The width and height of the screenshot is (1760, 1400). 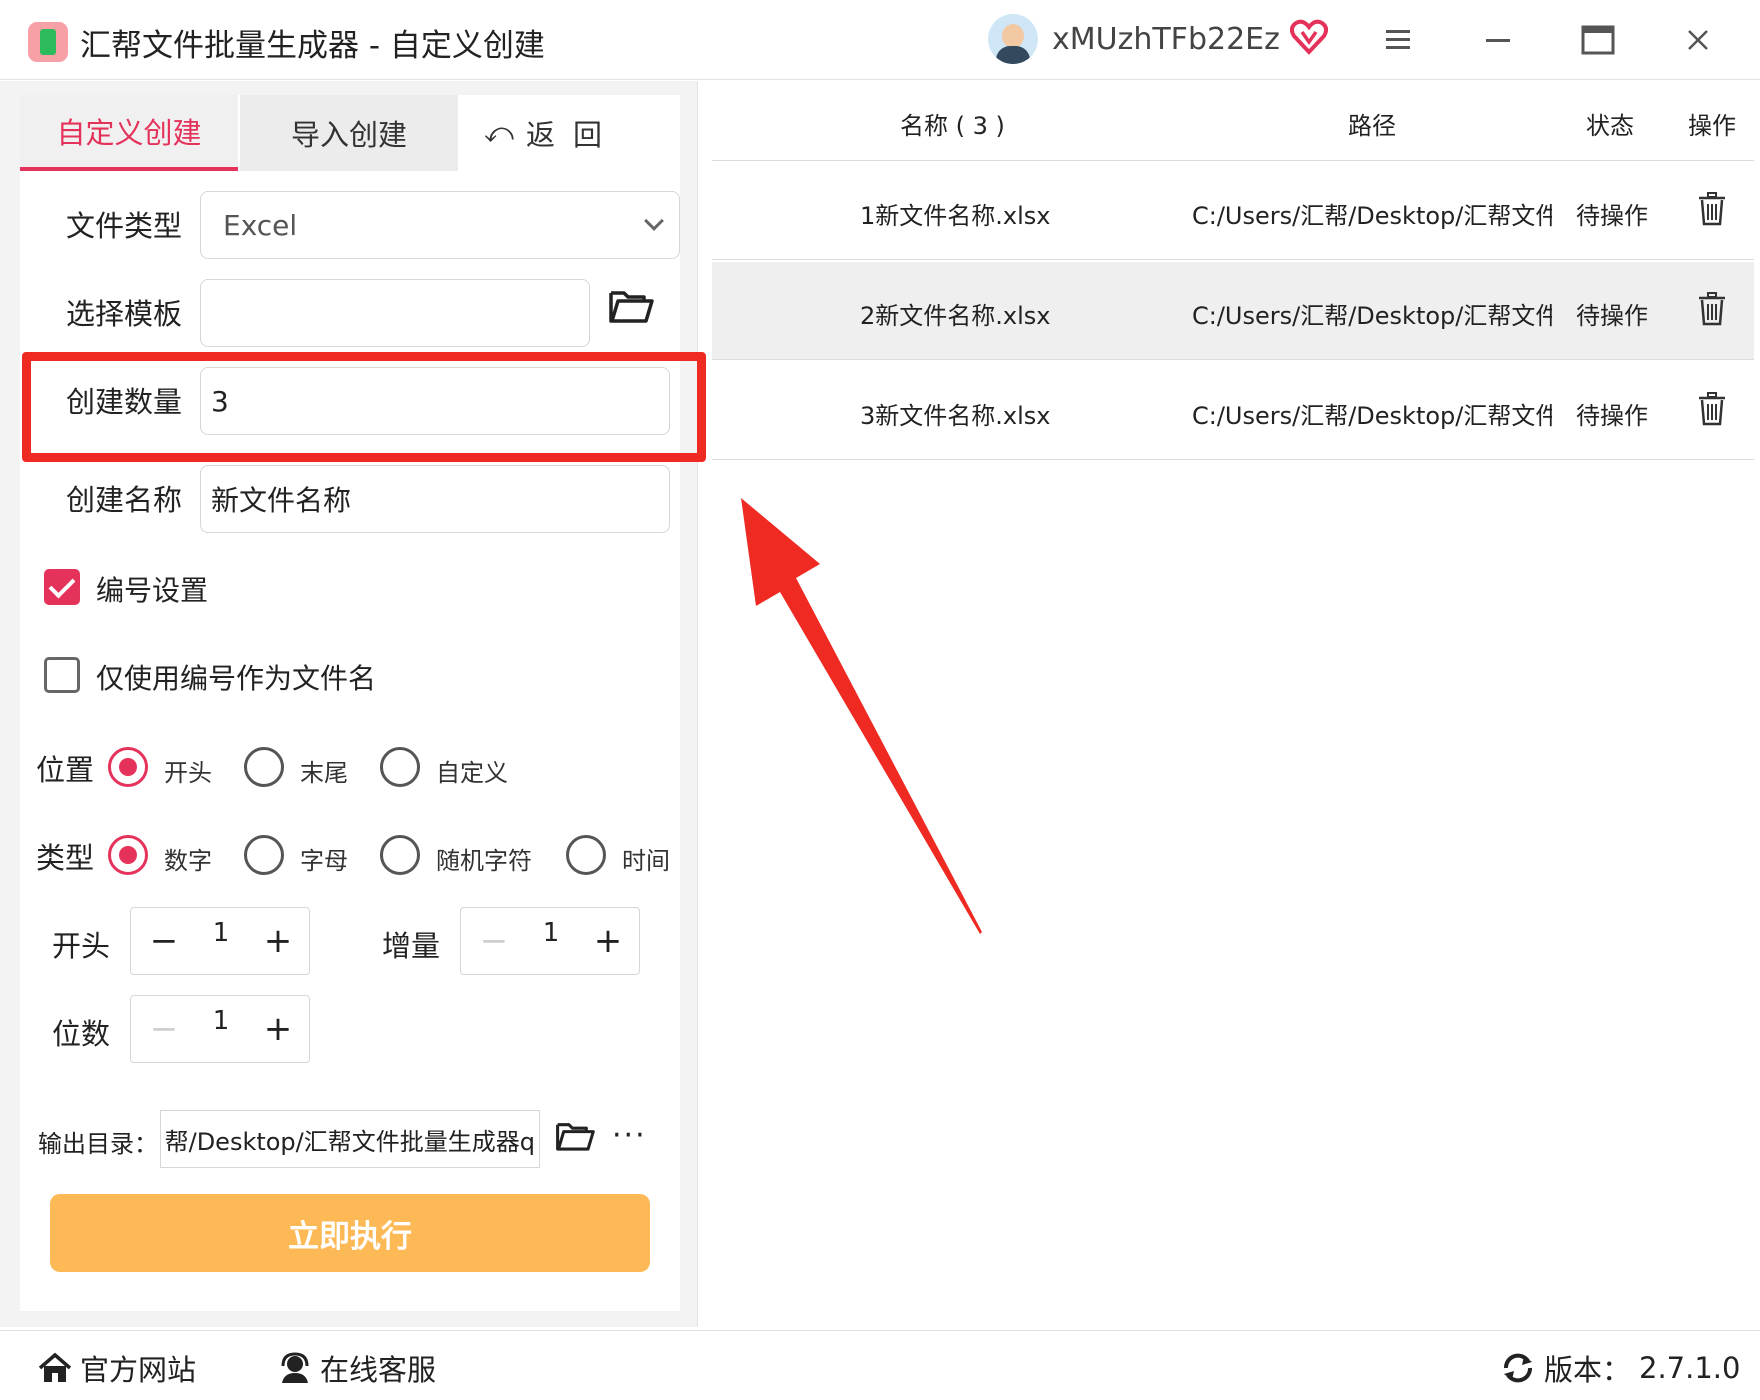 I want to click on template-label: 选择模板, so click(x=124, y=314).